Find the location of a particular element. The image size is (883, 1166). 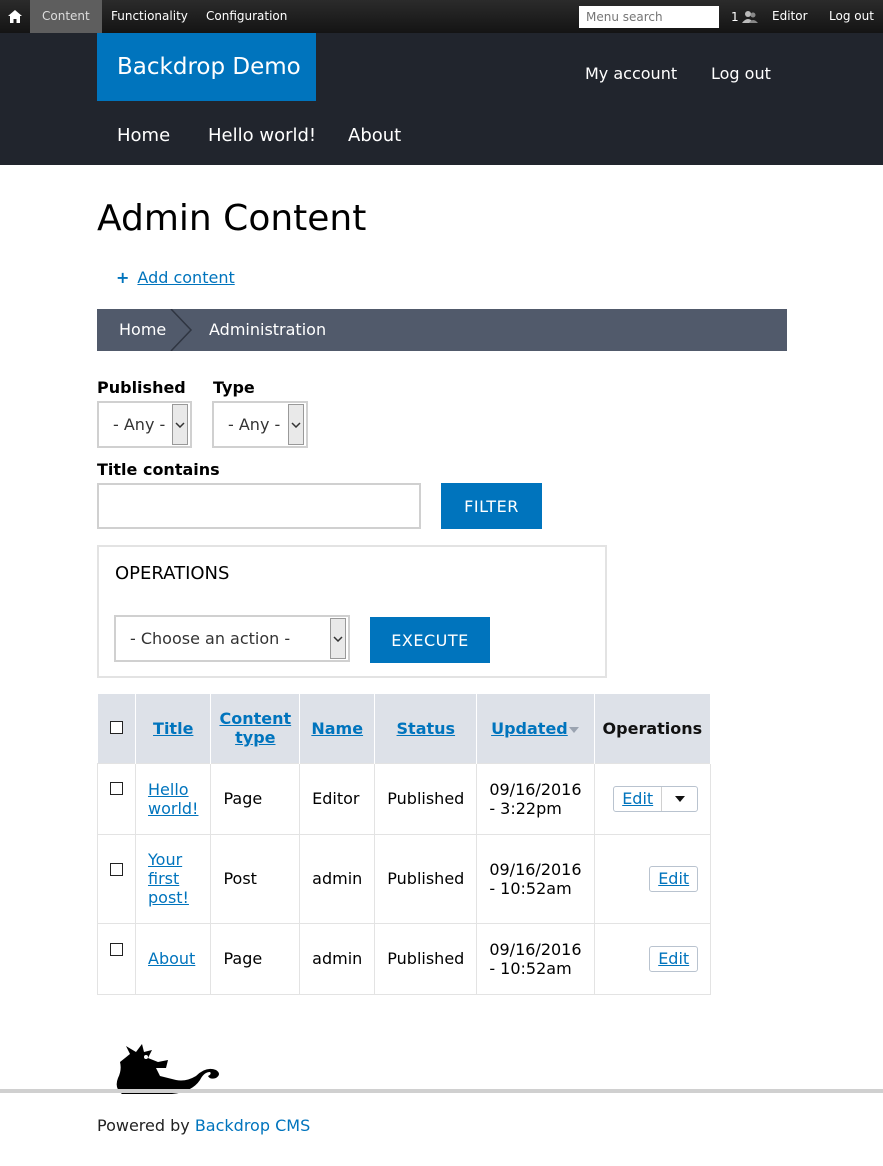

header-updated: Updated is located at coordinates (535, 728).